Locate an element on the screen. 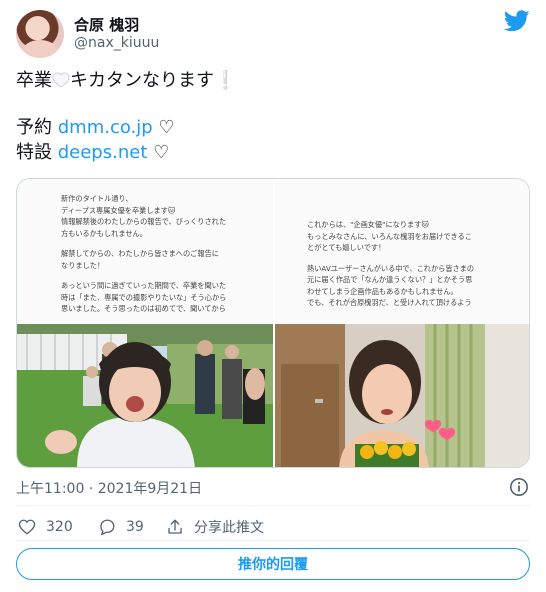 This screenshot has width=546, height=592. tweet-line-1-b: キカタンなります is located at coordinates (142, 80).